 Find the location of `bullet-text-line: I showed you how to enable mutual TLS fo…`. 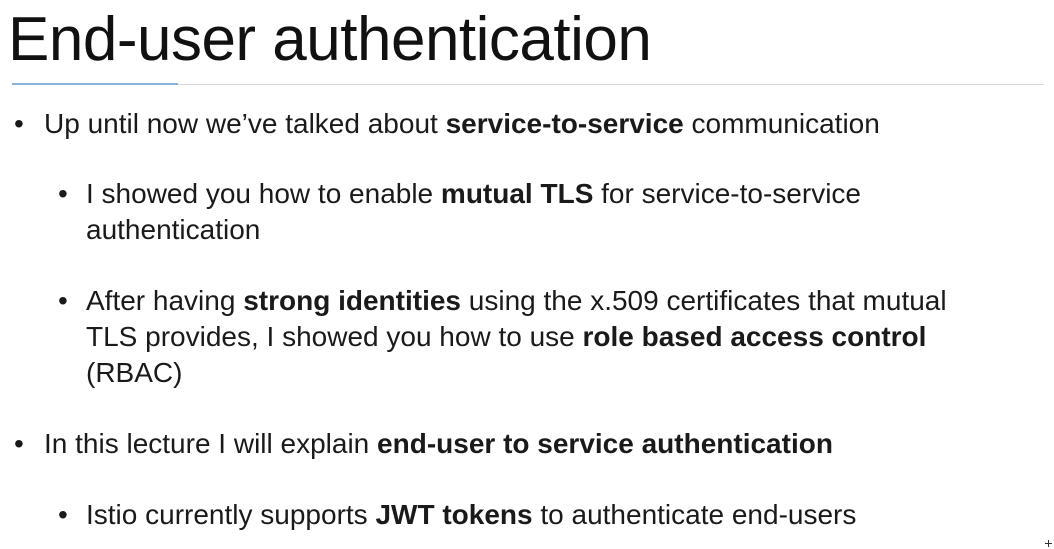

bullet-text-line: I showed you how to enable mutual TLS fo… is located at coordinates (473, 194).